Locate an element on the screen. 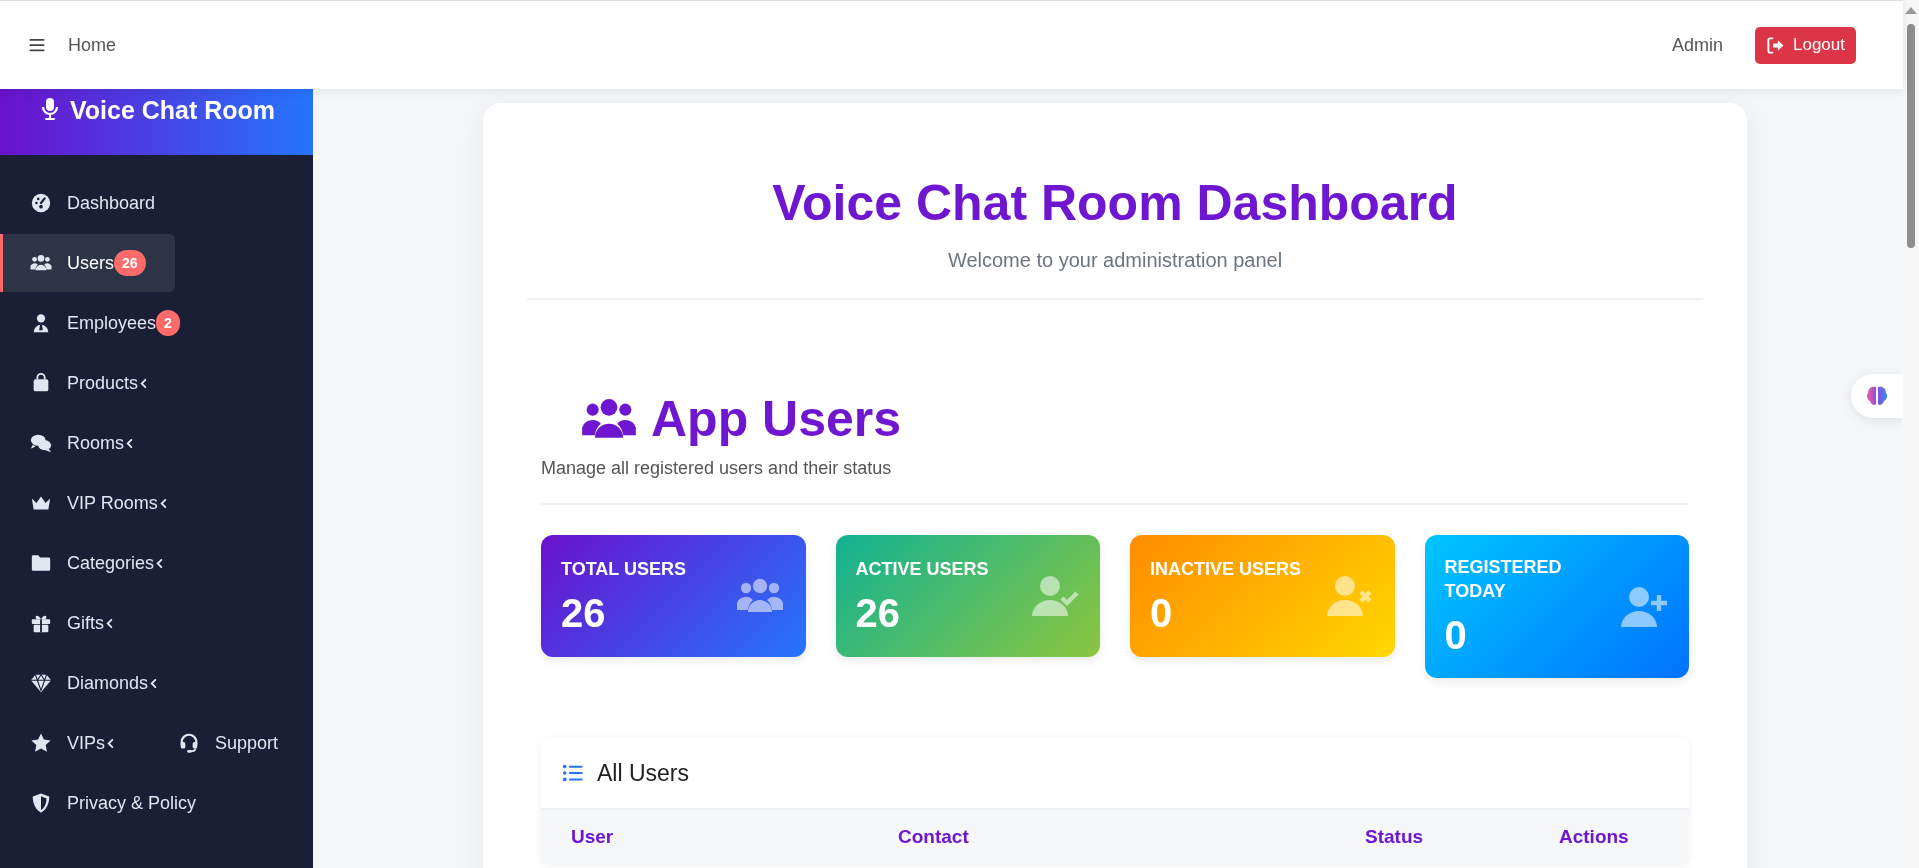 The image size is (1919, 868). shield-icon is located at coordinates (41, 803).